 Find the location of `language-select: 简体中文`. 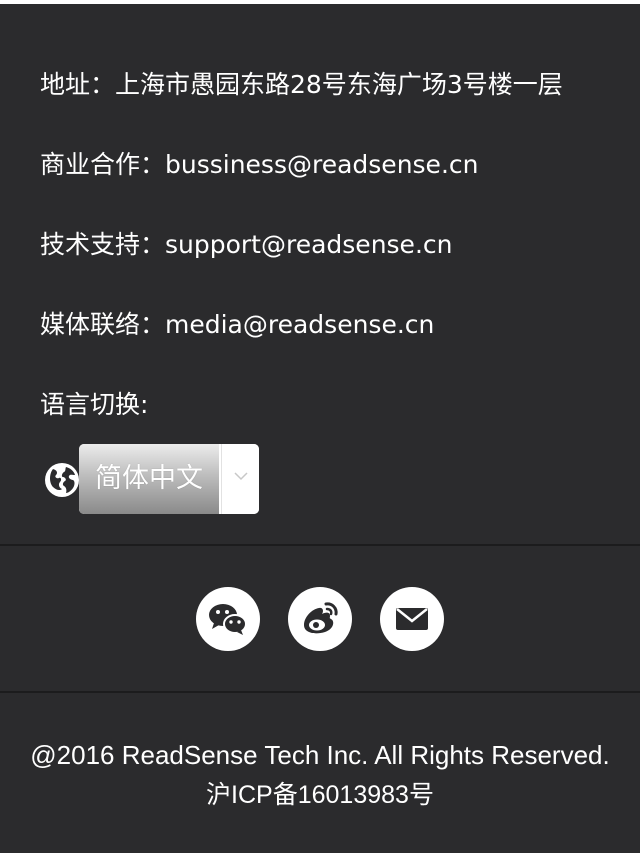

language-select: 简体中文 is located at coordinates (169, 479).